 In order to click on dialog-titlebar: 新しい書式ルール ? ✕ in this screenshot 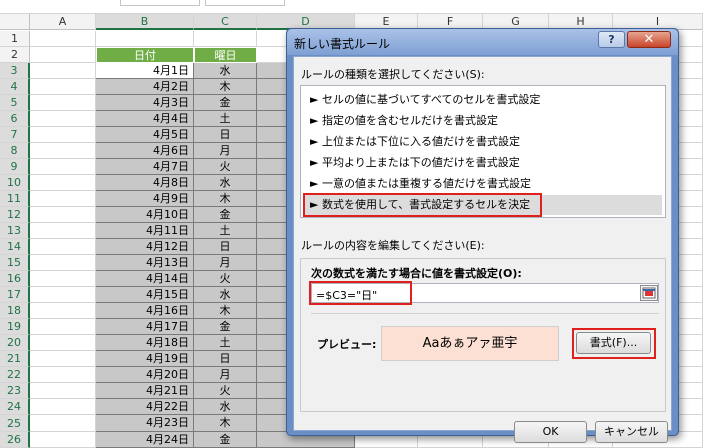, I will do `click(482, 42)`.